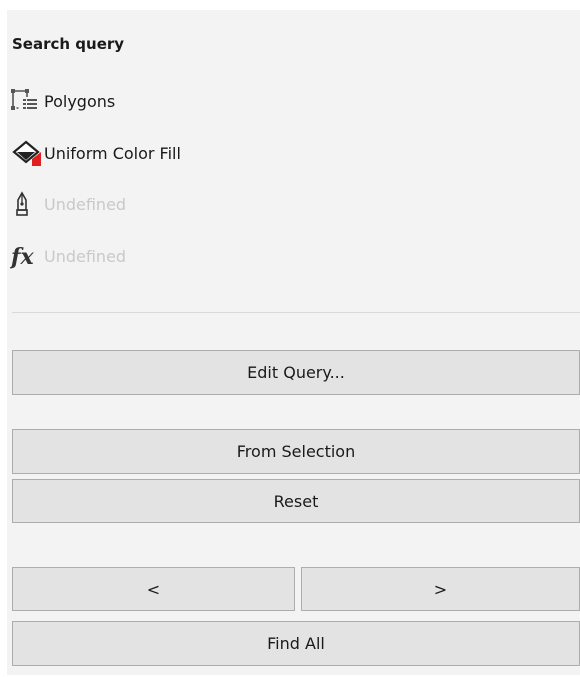  I want to click on query-item-fill: Uniform Color Fill, so click(95, 153).